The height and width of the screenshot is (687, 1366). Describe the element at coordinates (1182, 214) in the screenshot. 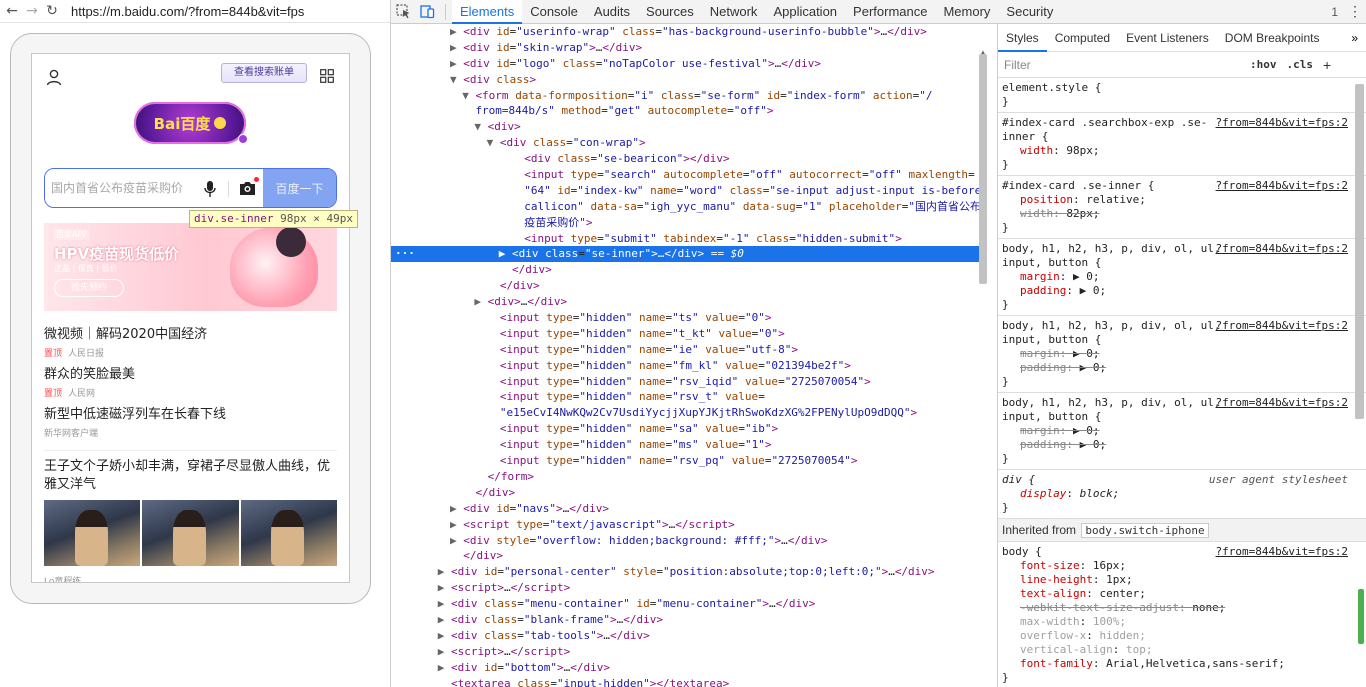

I see `css-property: width: 82px;` at that location.